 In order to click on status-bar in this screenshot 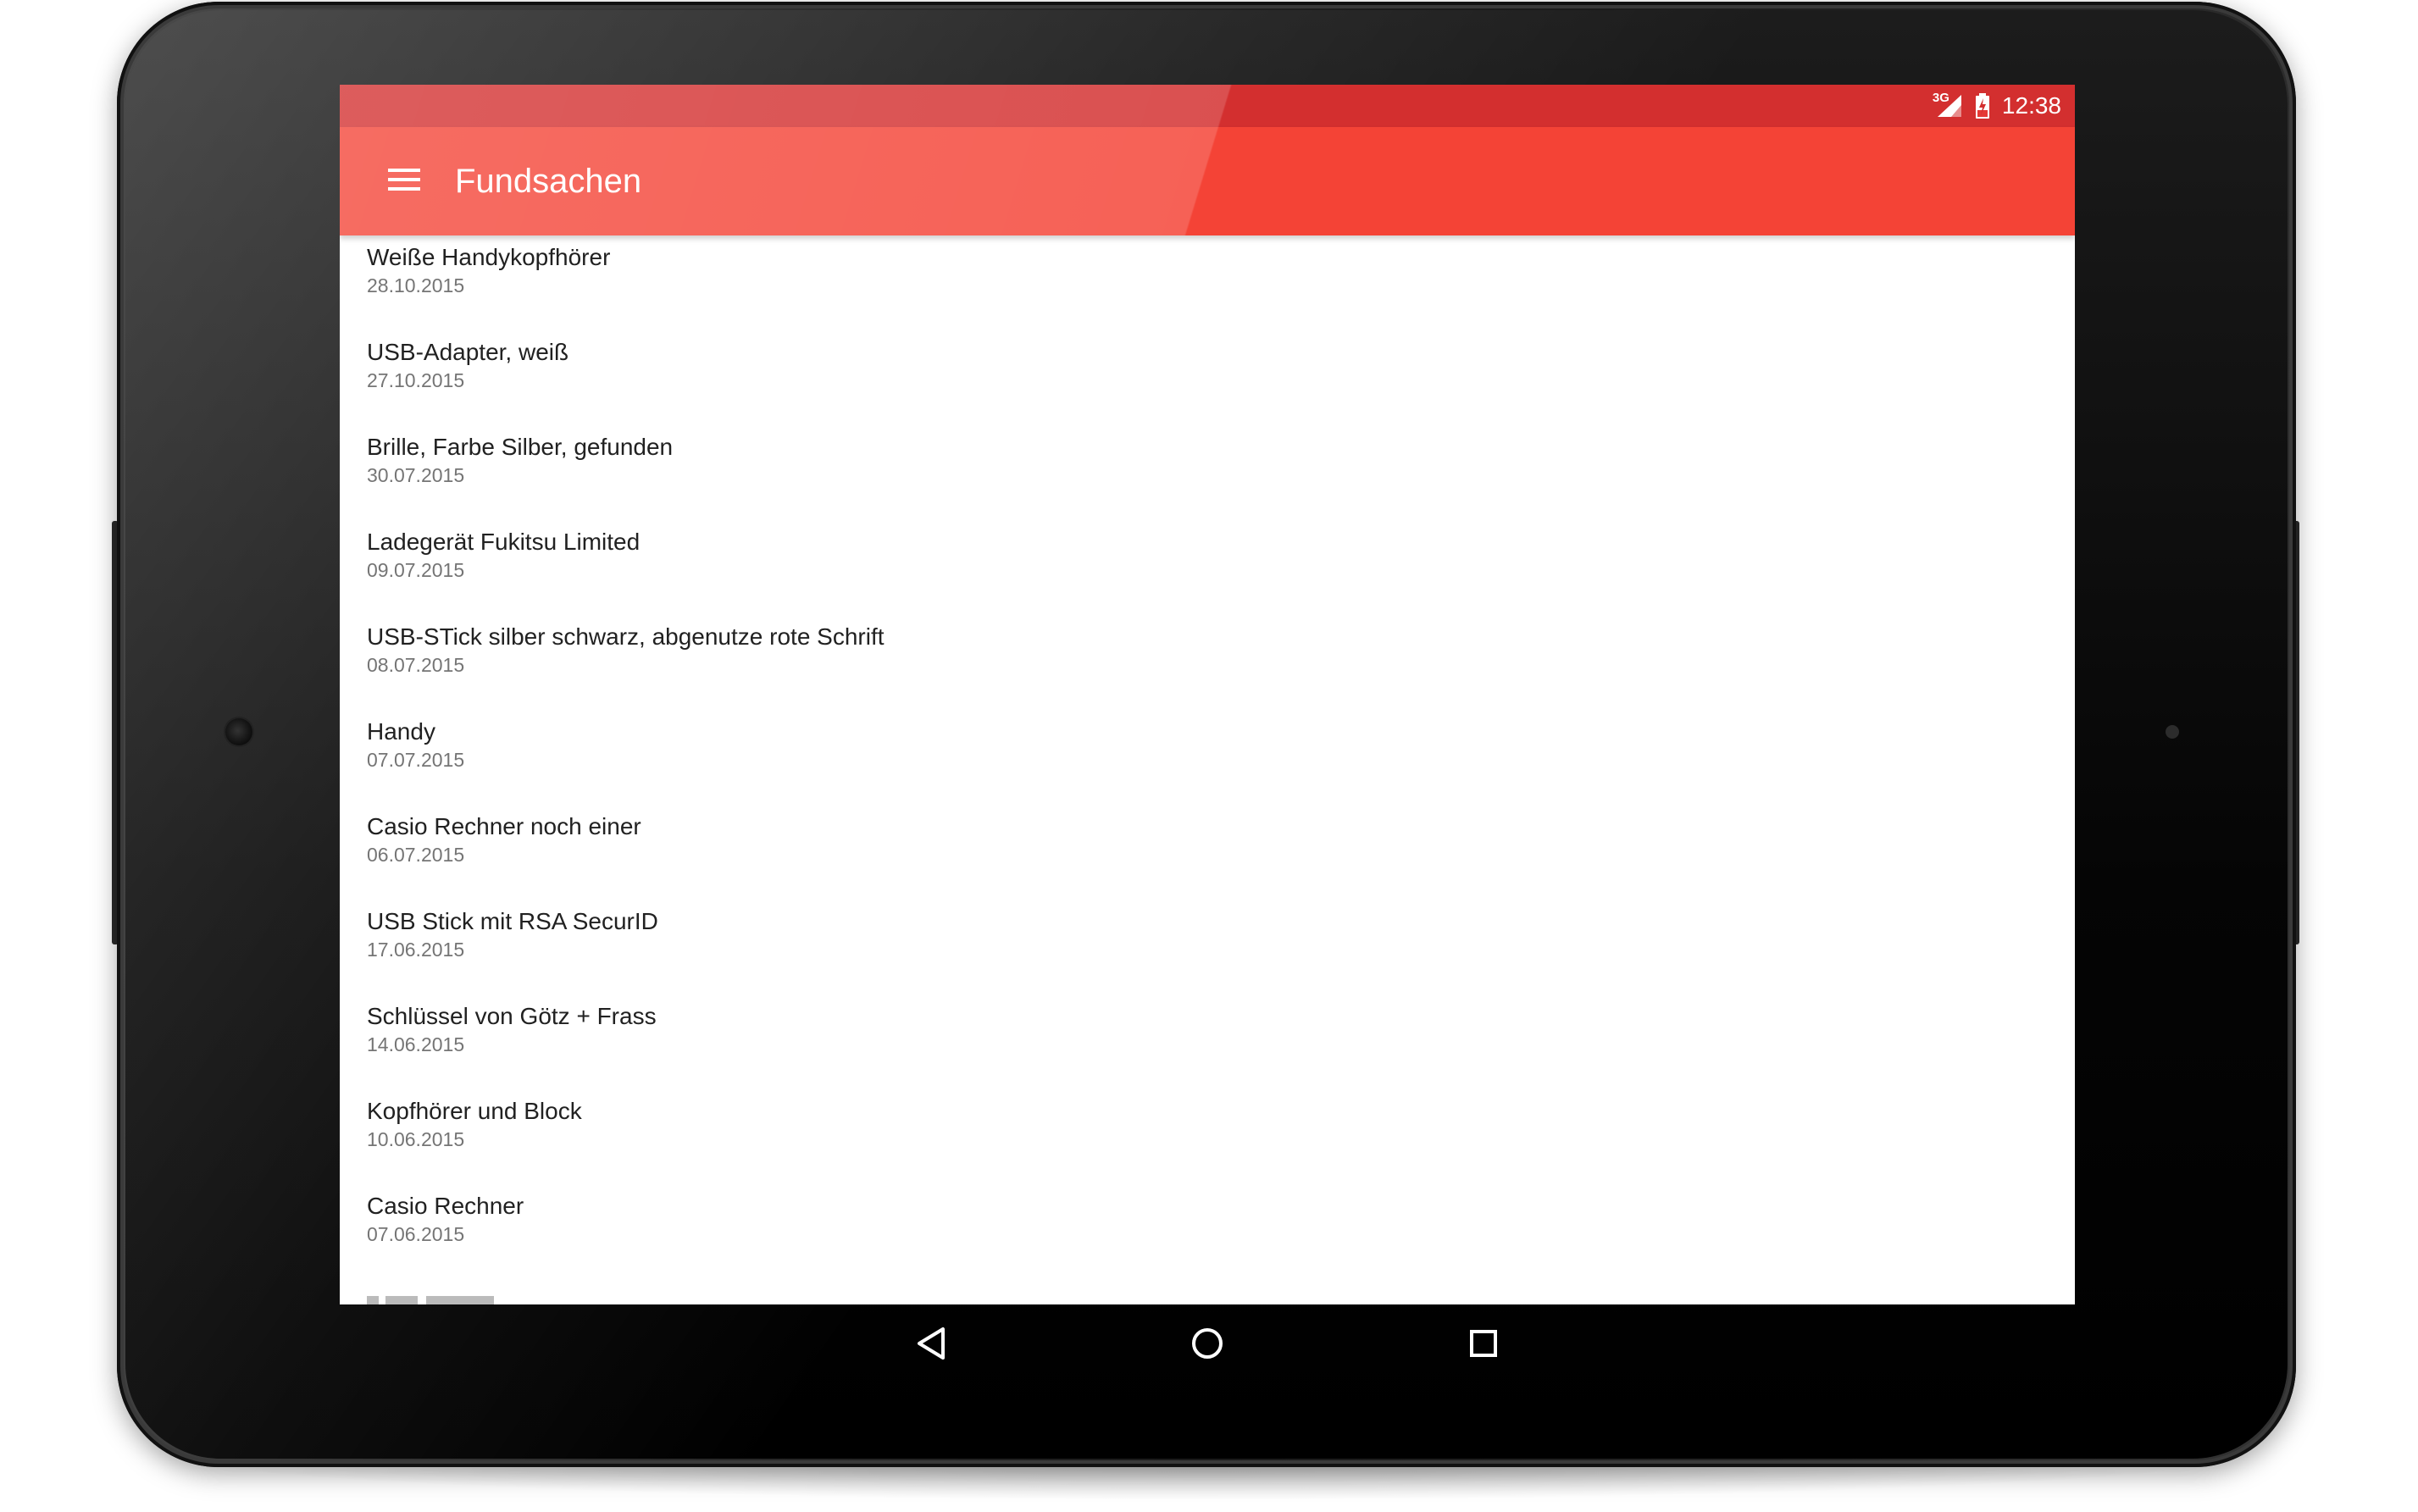, I will do `click(1207, 106)`.